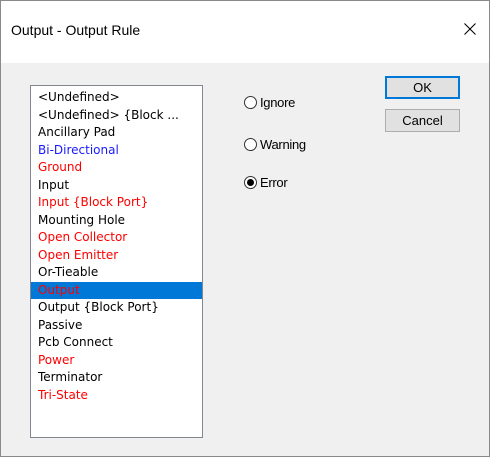 The height and width of the screenshot is (457, 490). I want to click on cancel-button: Cancel, so click(422, 120).